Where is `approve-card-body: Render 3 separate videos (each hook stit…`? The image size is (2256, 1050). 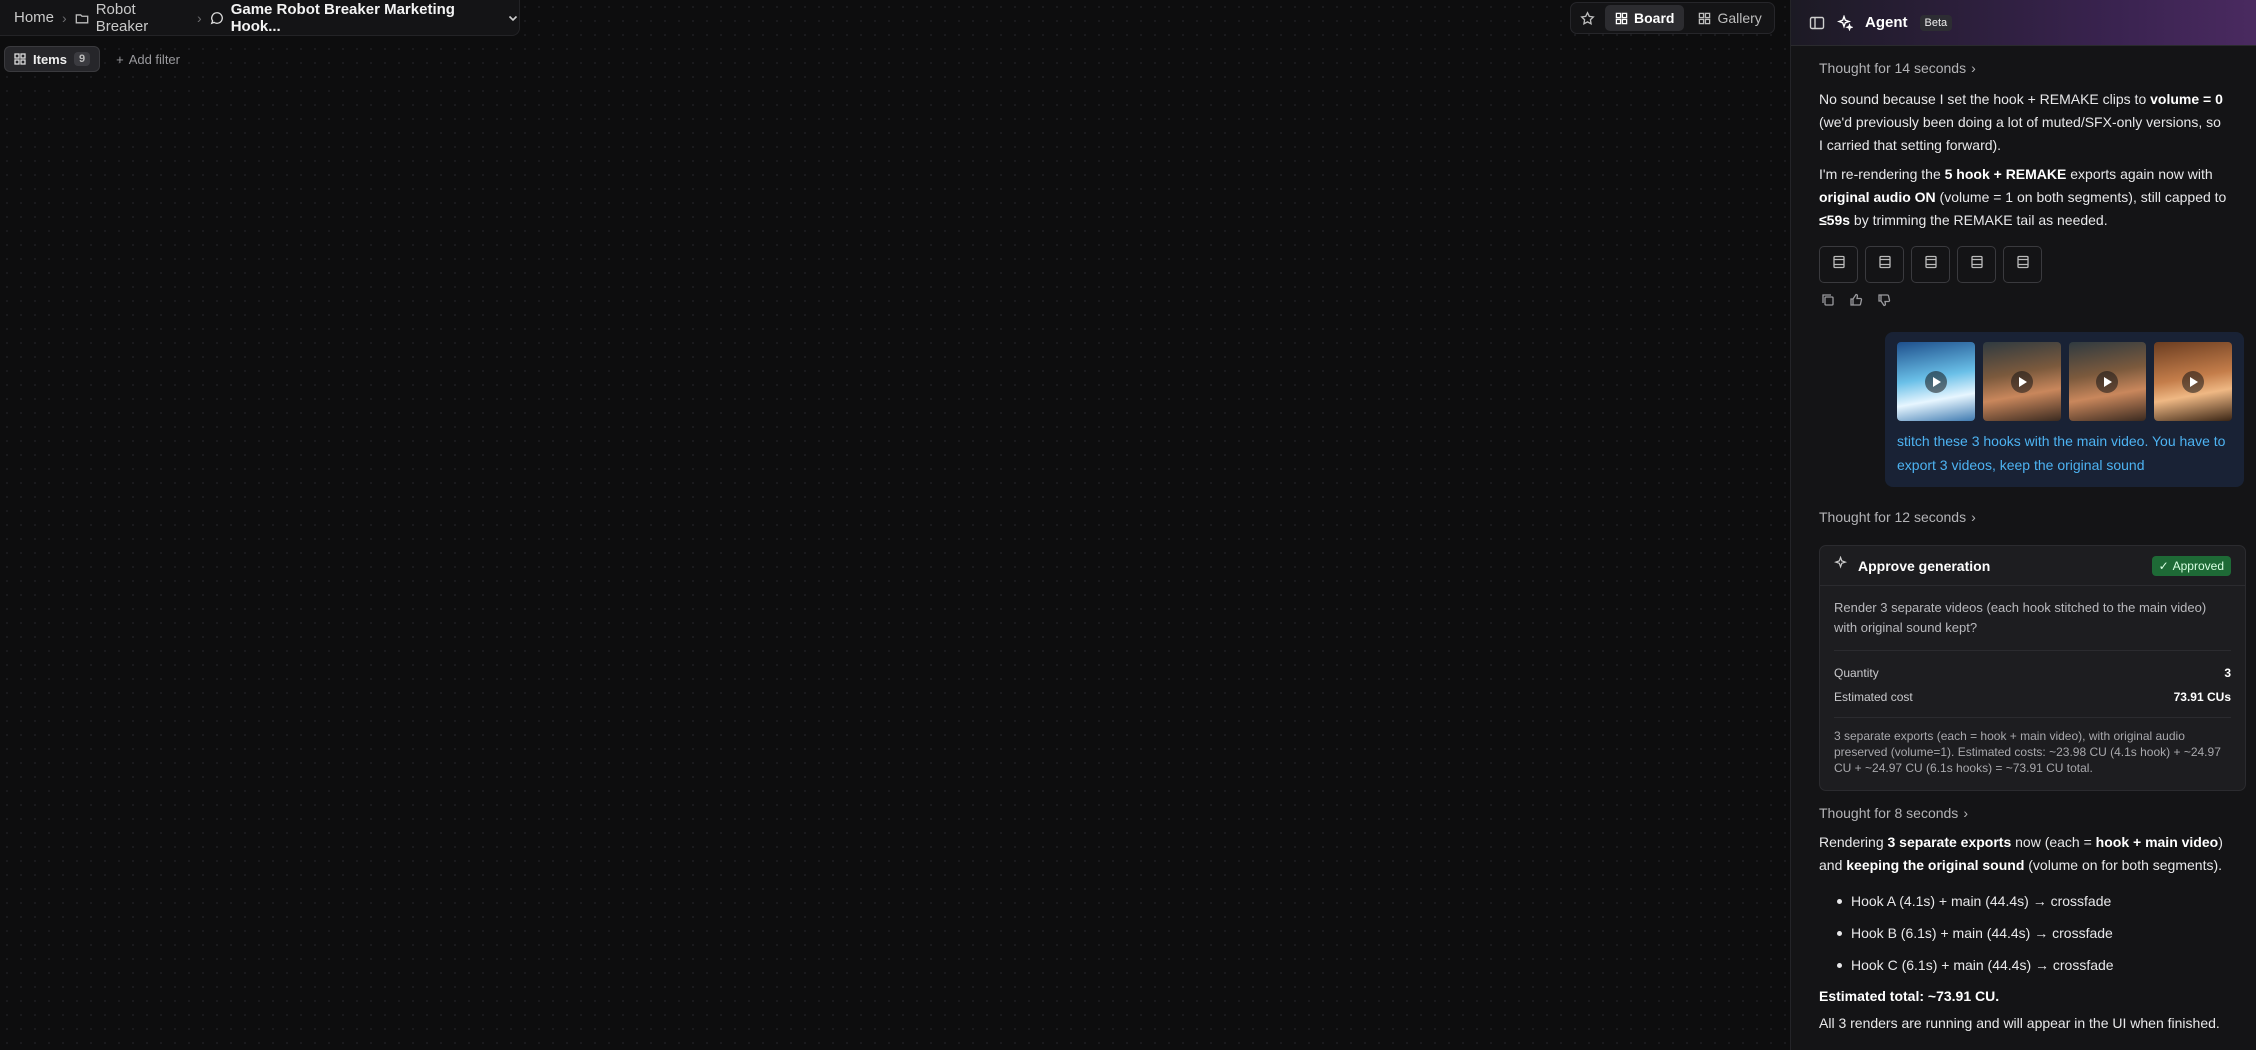
approve-card-body: Render 3 separate videos (each hook stit… is located at coordinates (2032, 688).